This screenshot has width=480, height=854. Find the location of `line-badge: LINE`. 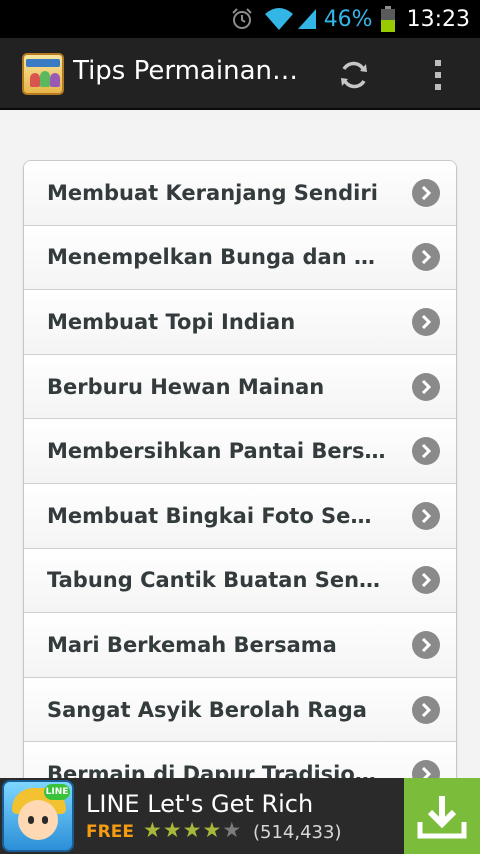

line-badge: LINE is located at coordinates (57, 792).